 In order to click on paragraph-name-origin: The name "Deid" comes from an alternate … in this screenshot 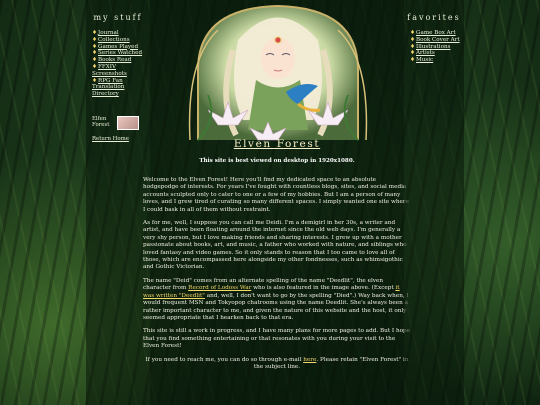, I will do `click(277, 300)`.